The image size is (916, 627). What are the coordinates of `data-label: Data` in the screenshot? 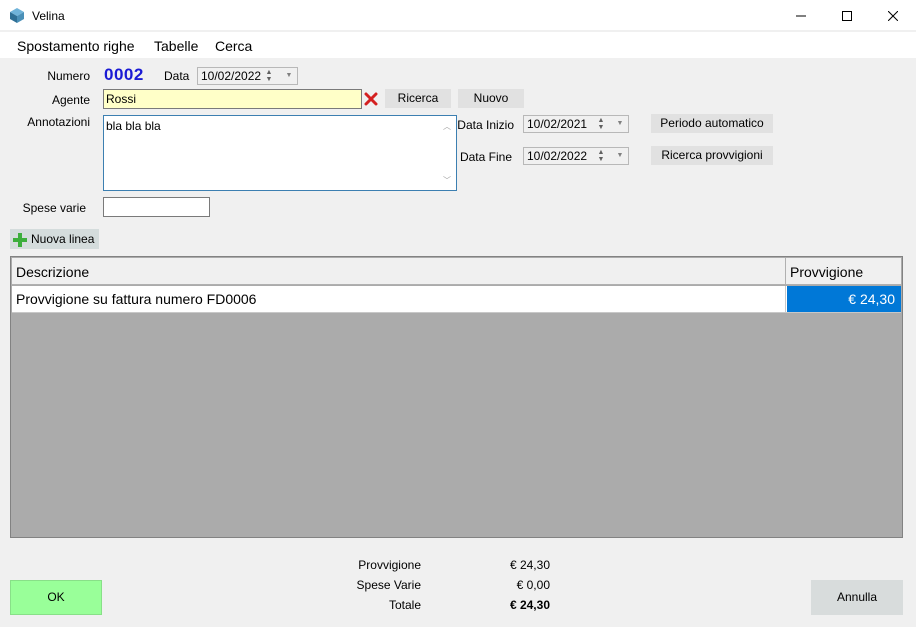 It's located at (177, 76).